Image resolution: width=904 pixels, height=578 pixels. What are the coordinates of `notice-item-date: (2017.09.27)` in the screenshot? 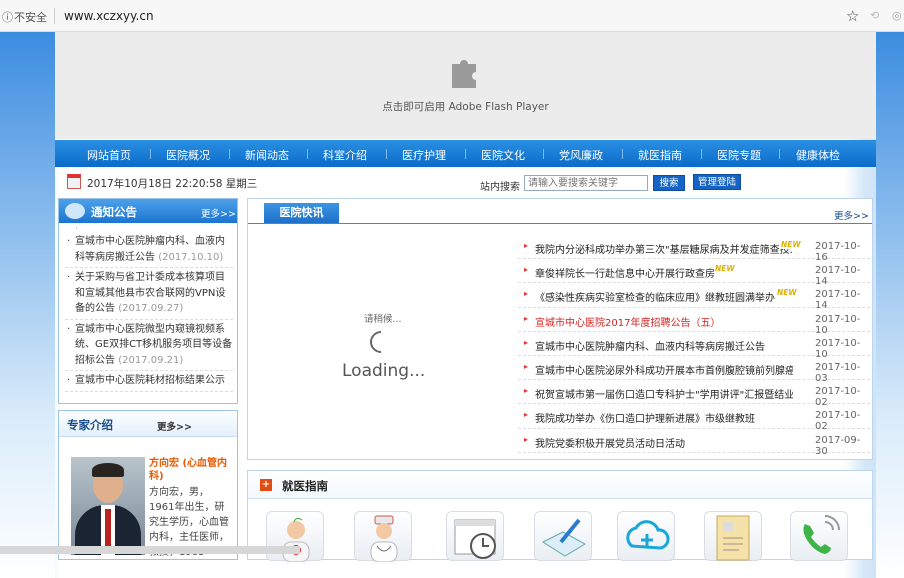 It's located at (151, 308).